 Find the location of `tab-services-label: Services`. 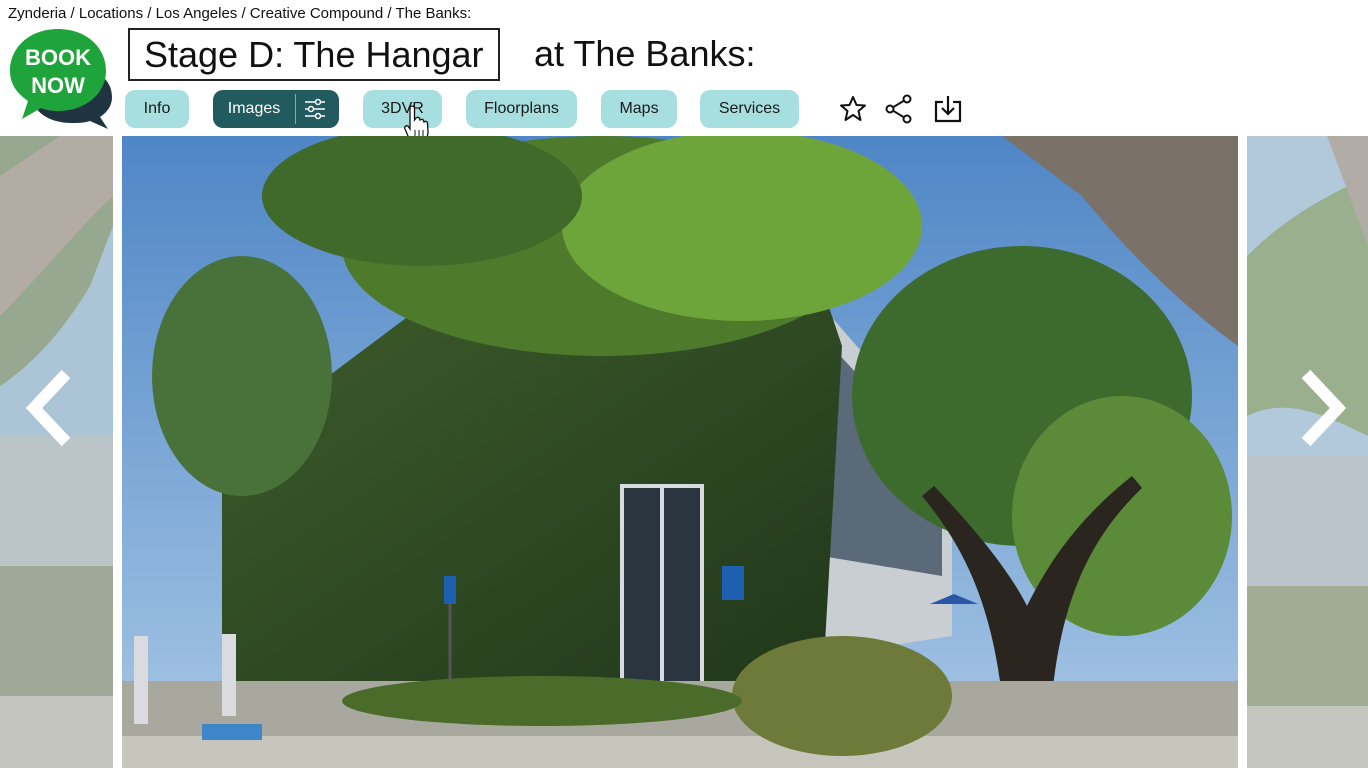

tab-services-label: Services is located at coordinates (749, 108).